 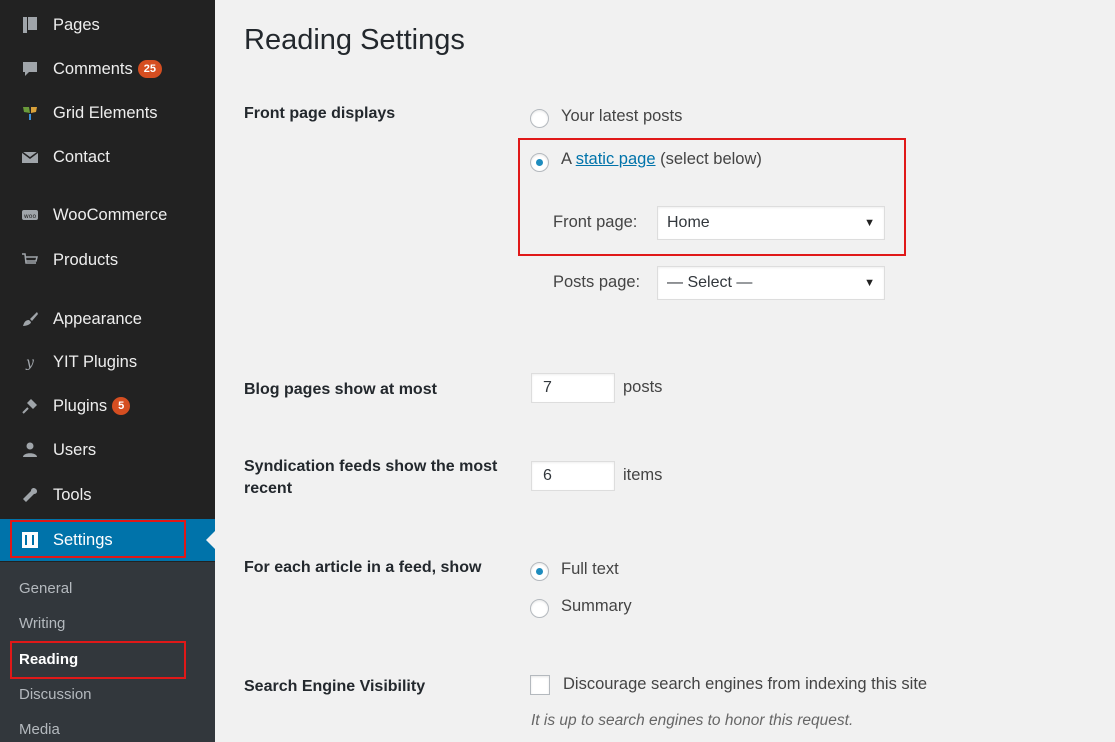 What do you see at coordinates (75, 449) in the screenshot?
I see `sidebar-item-label: Users` at bounding box center [75, 449].